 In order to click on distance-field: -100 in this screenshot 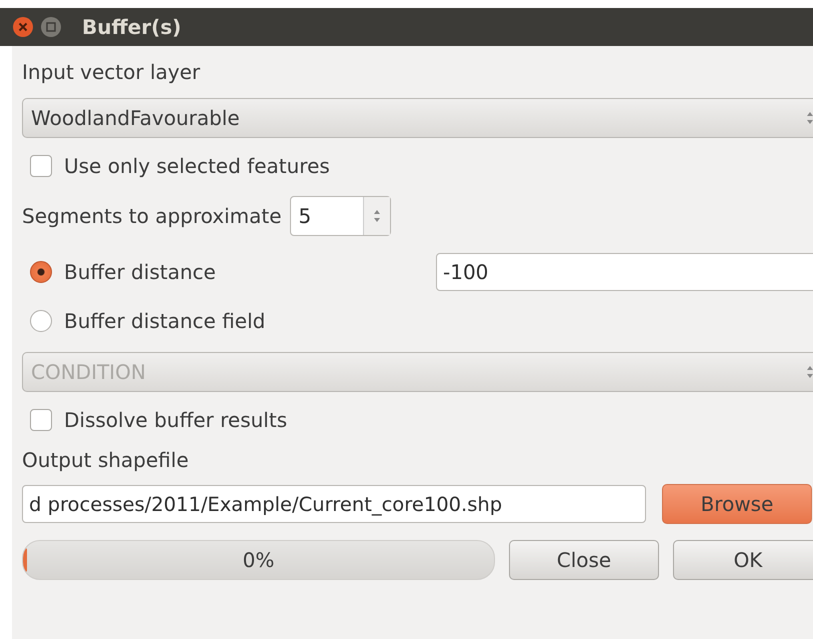, I will do `click(624, 272)`.